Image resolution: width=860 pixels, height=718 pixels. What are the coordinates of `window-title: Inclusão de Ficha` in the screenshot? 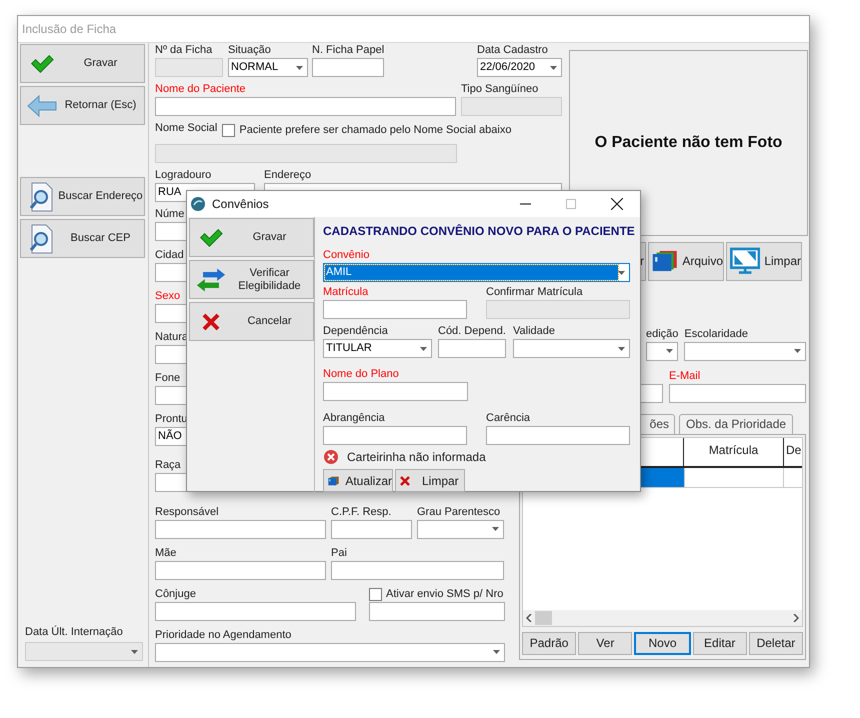 It's located at (69, 29).